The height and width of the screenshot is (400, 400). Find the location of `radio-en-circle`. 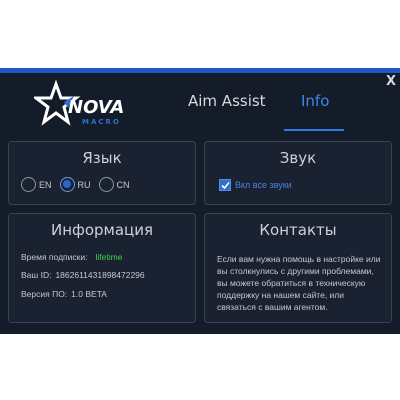

radio-en-circle is located at coordinates (28, 184).